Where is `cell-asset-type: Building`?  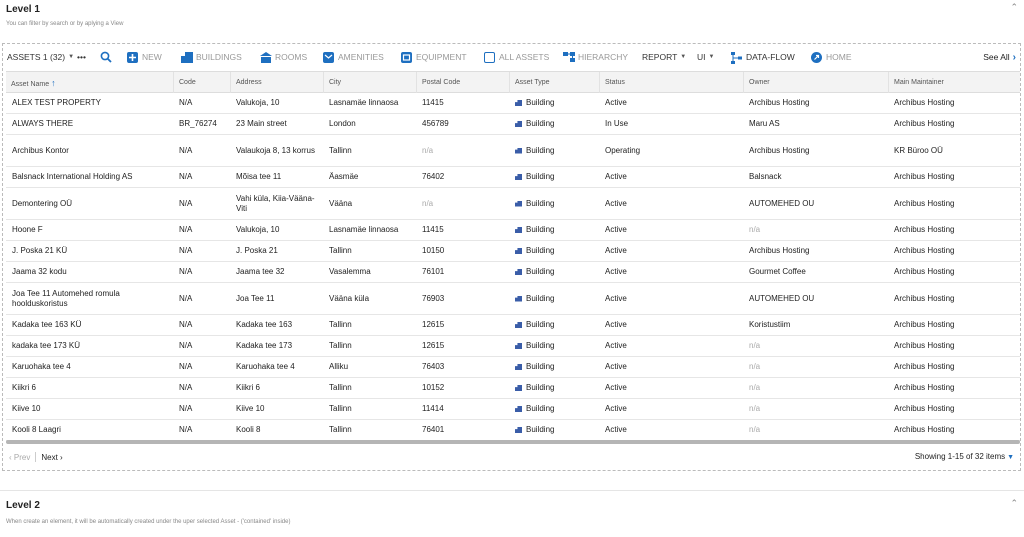 cell-asset-type: Building is located at coordinates (554, 409).